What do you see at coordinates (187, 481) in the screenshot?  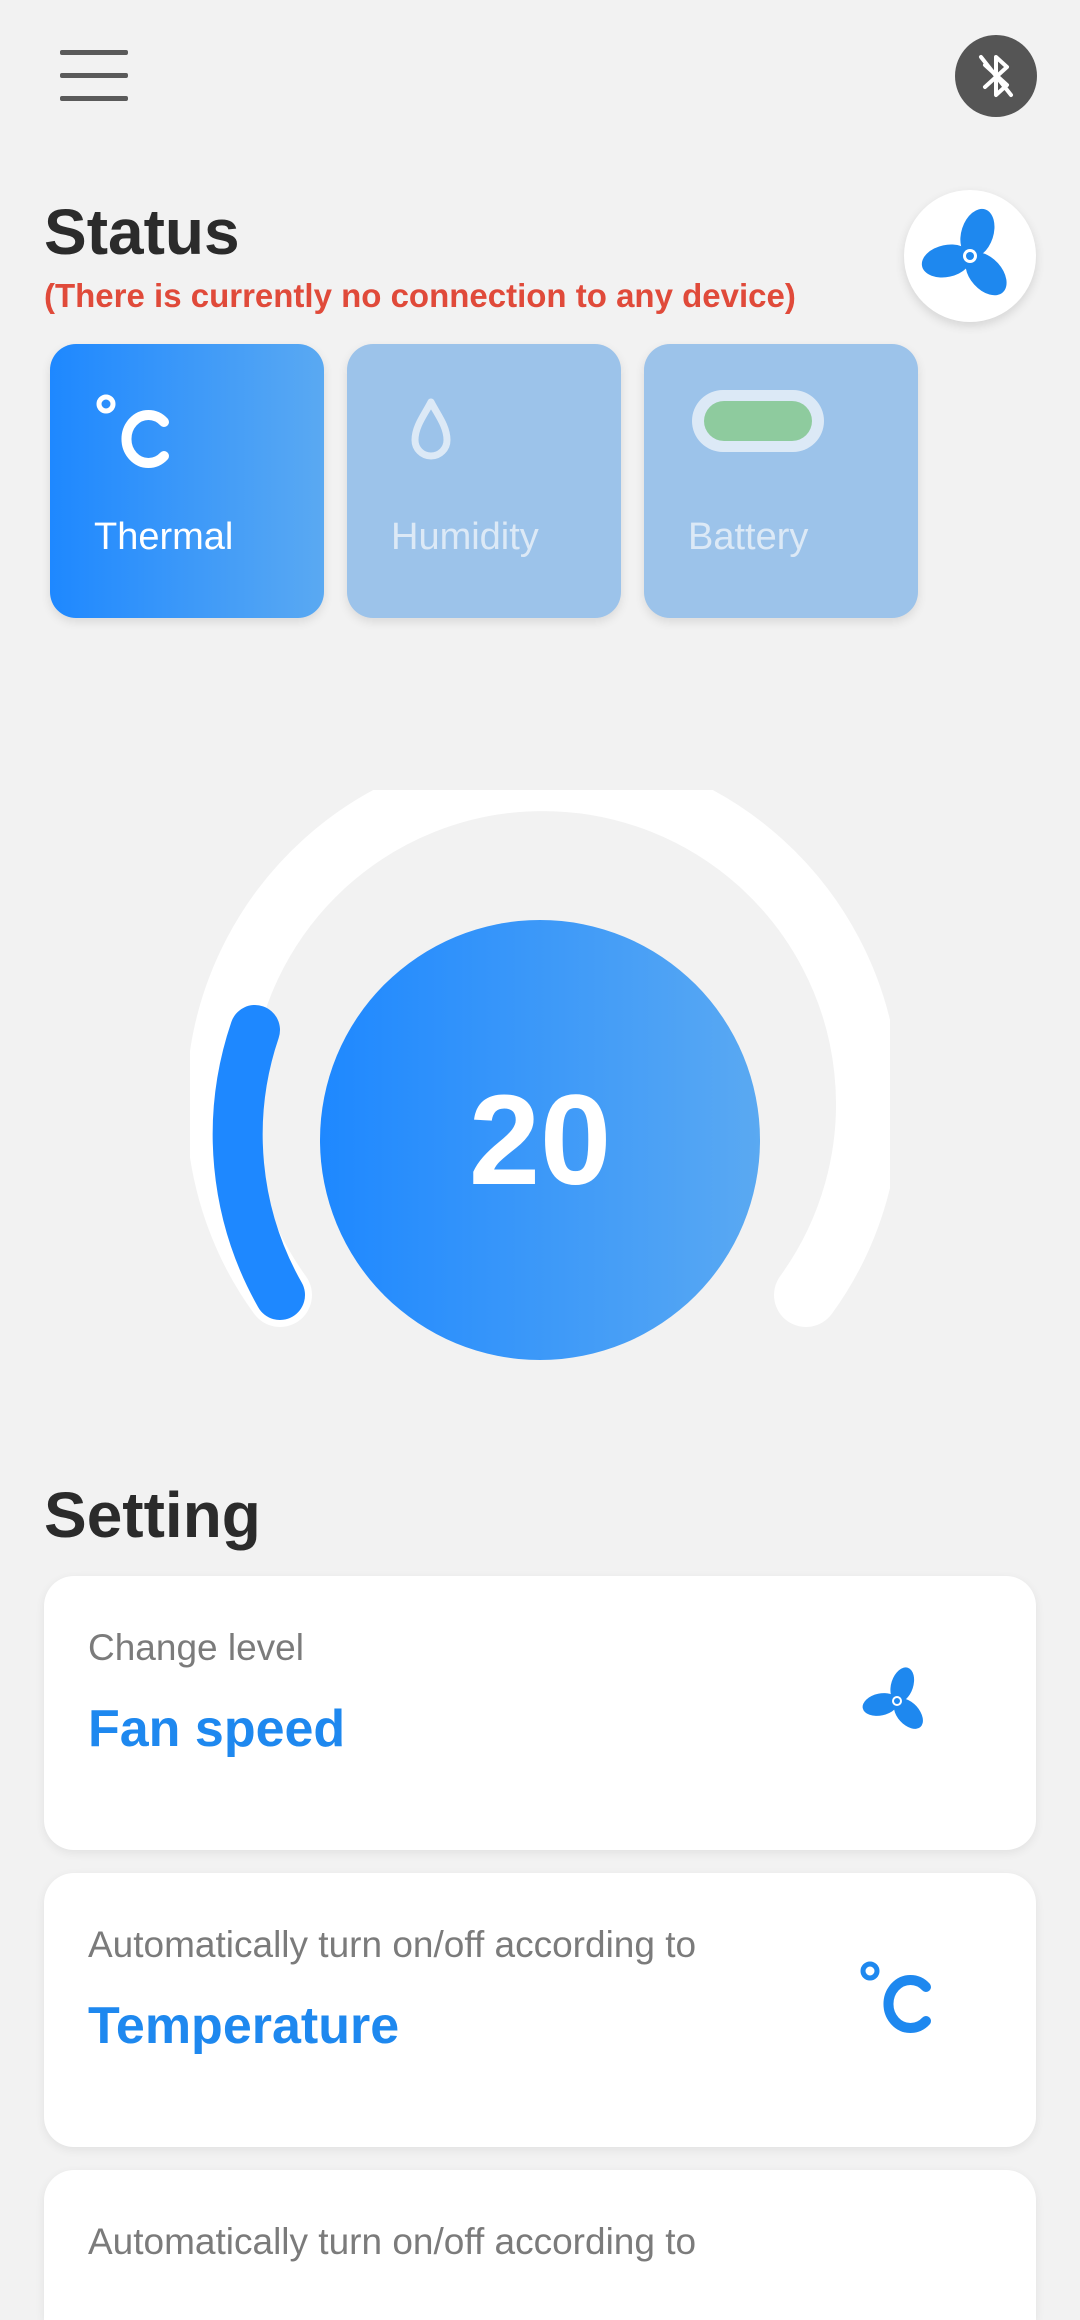 I see `status-card-thermal: Thermal` at bounding box center [187, 481].